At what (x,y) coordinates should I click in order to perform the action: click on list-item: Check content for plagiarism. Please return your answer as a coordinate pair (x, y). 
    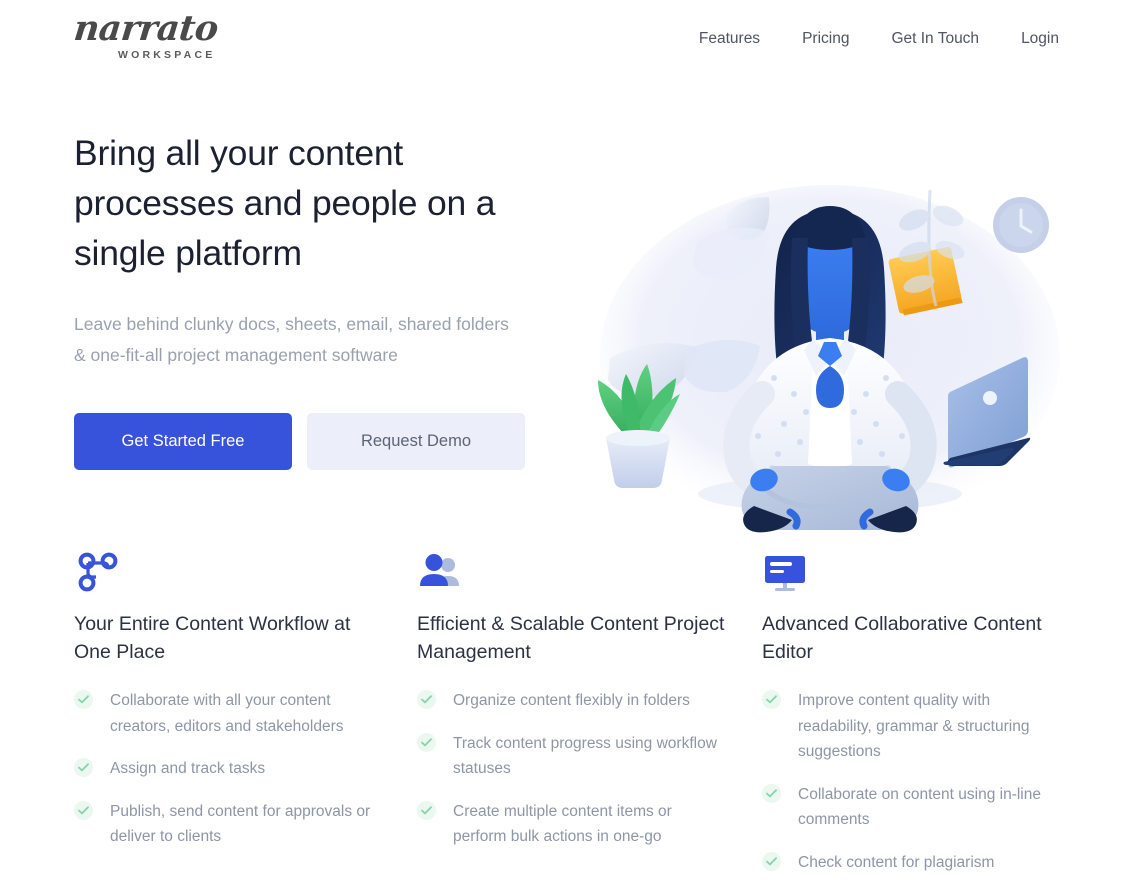
    Looking at the image, I should click on (912, 863).